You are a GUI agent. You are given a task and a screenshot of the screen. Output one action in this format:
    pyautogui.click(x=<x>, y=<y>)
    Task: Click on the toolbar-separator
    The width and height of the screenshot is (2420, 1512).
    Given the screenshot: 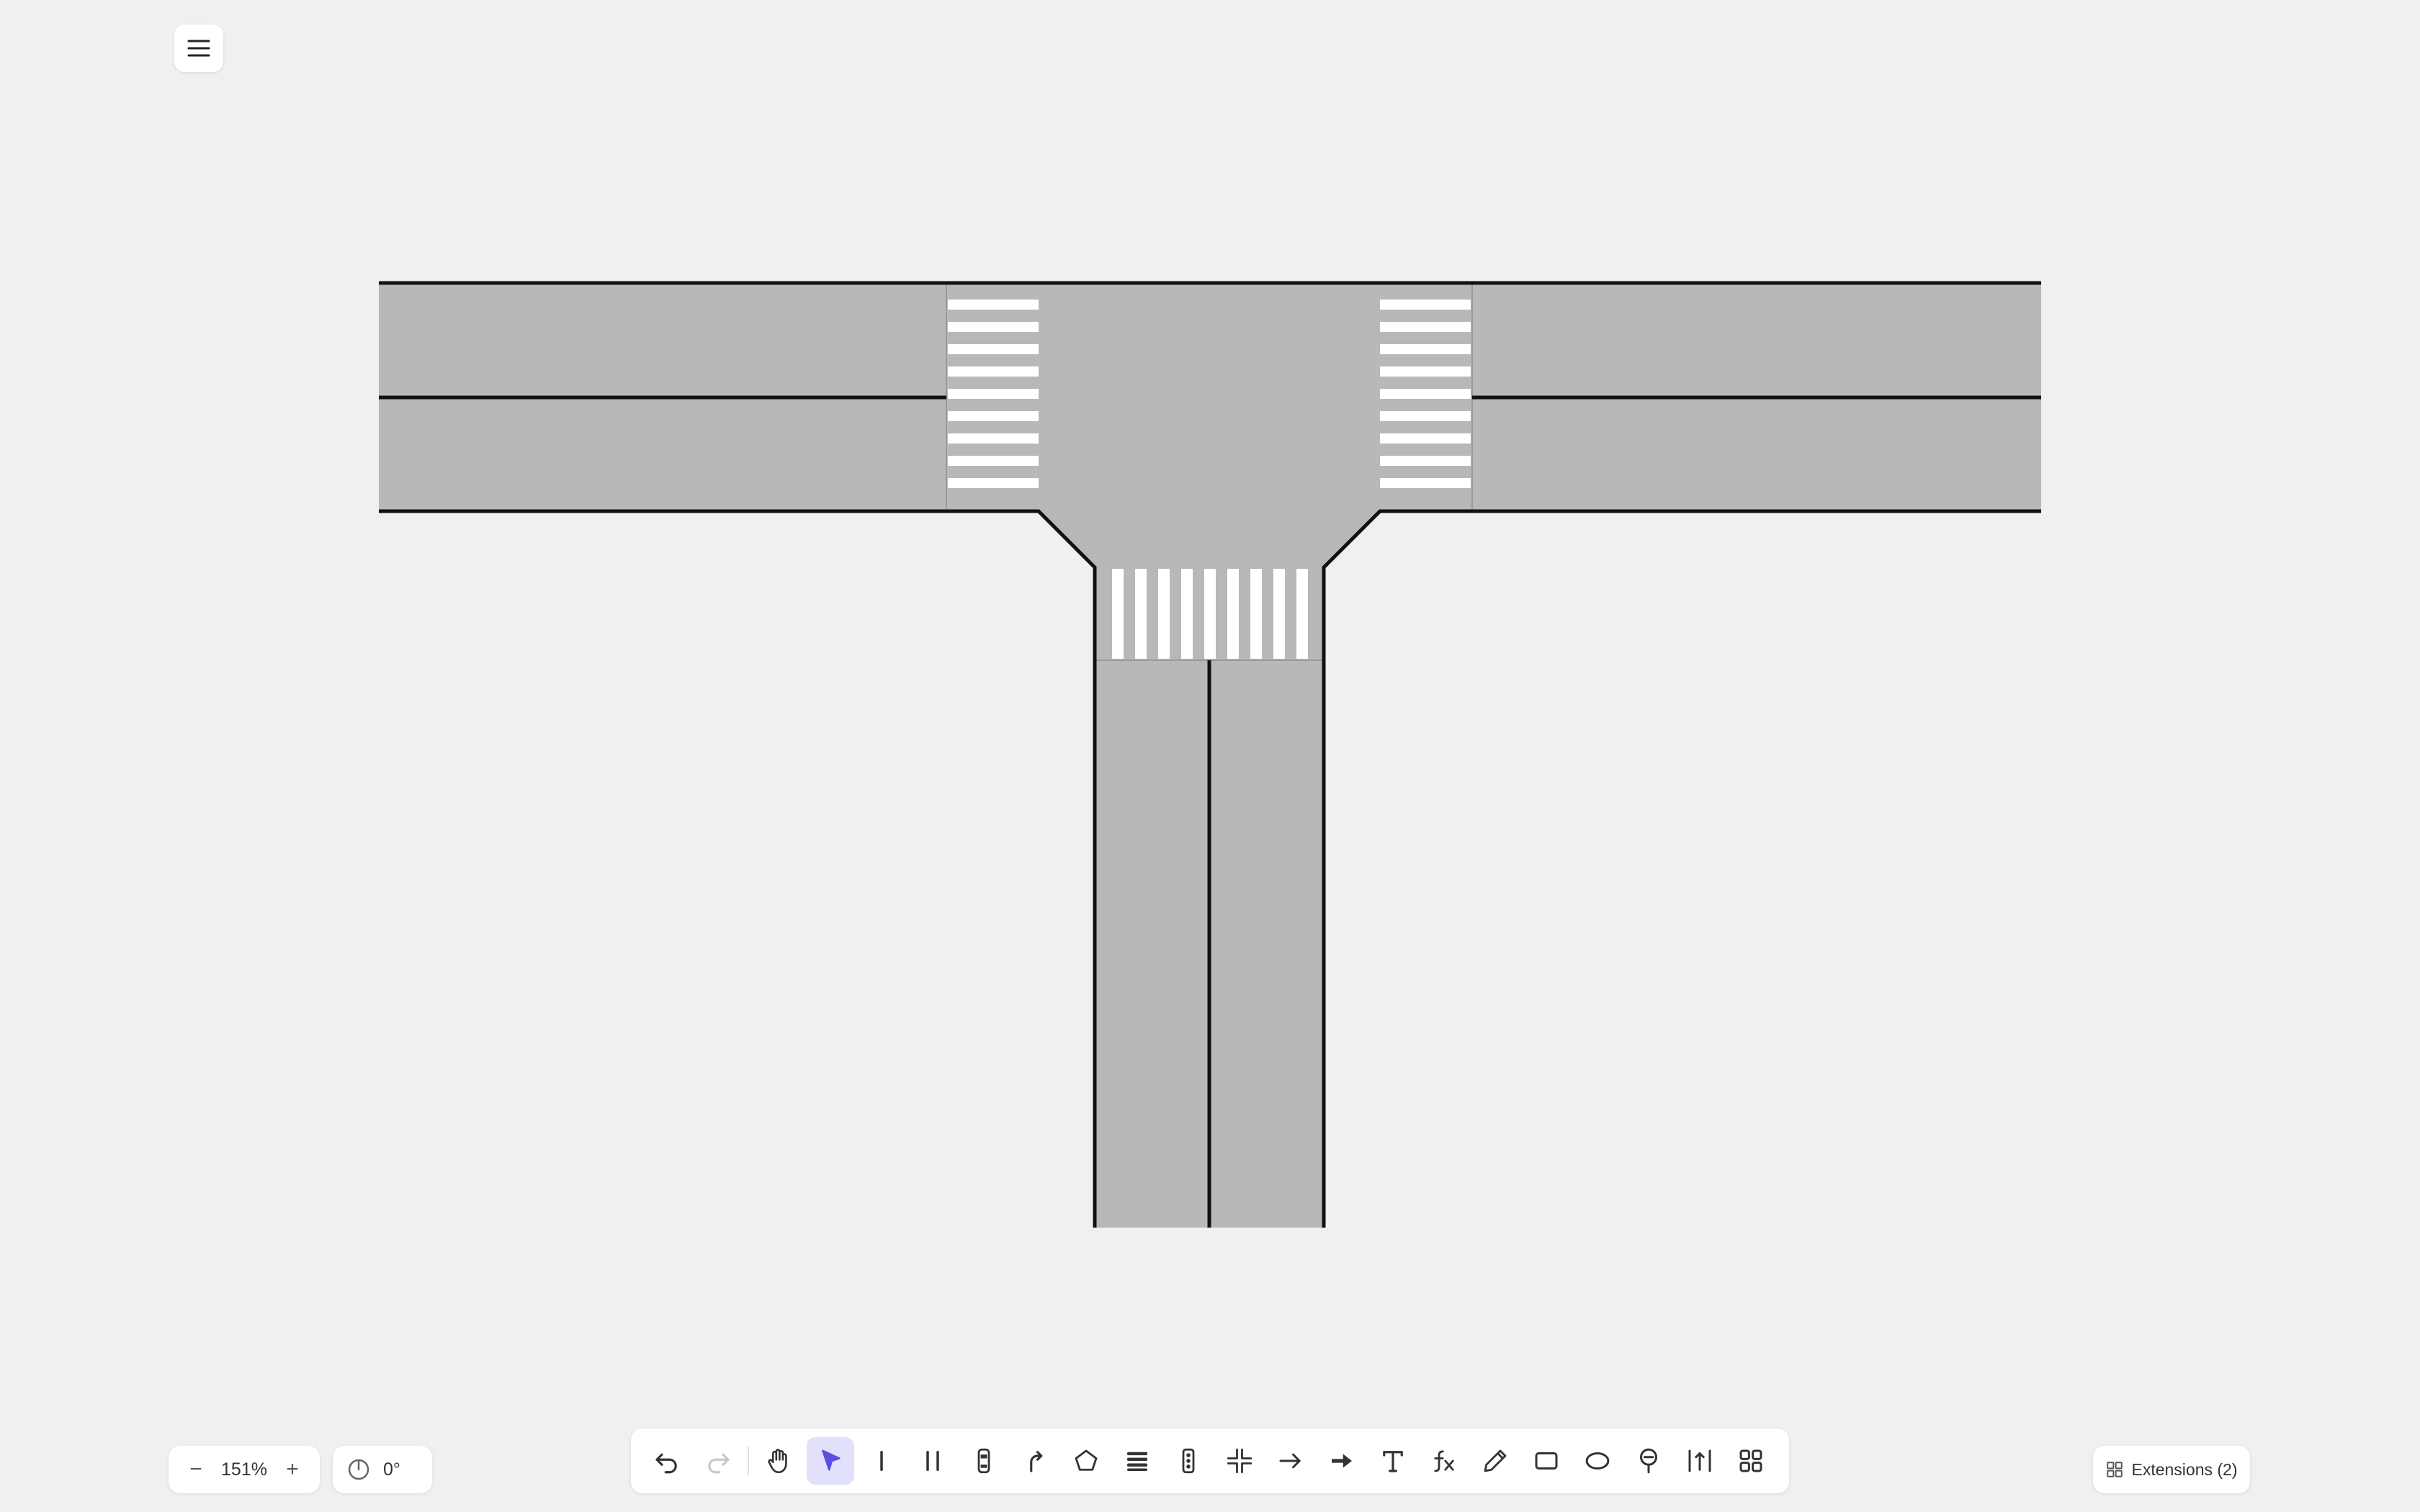 What is the action you would take?
    pyautogui.click(x=748, y=1460)
    